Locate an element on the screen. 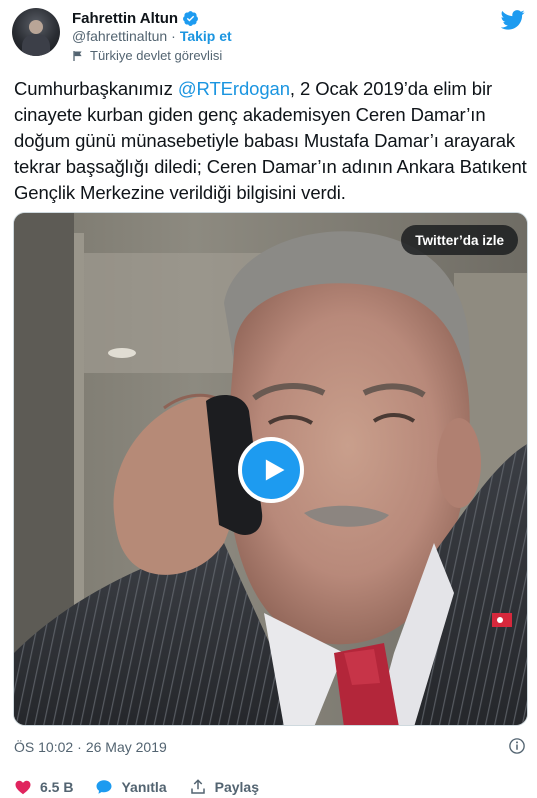  reply-button: Yanıtla is located at coordinates (131, 787).